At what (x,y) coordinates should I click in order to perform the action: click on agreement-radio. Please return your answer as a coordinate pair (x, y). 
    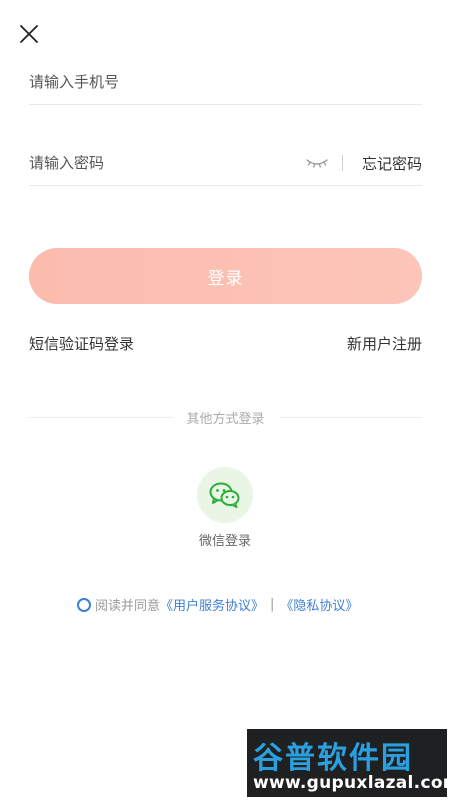
    Looking at the image, I should click on (84, 604).